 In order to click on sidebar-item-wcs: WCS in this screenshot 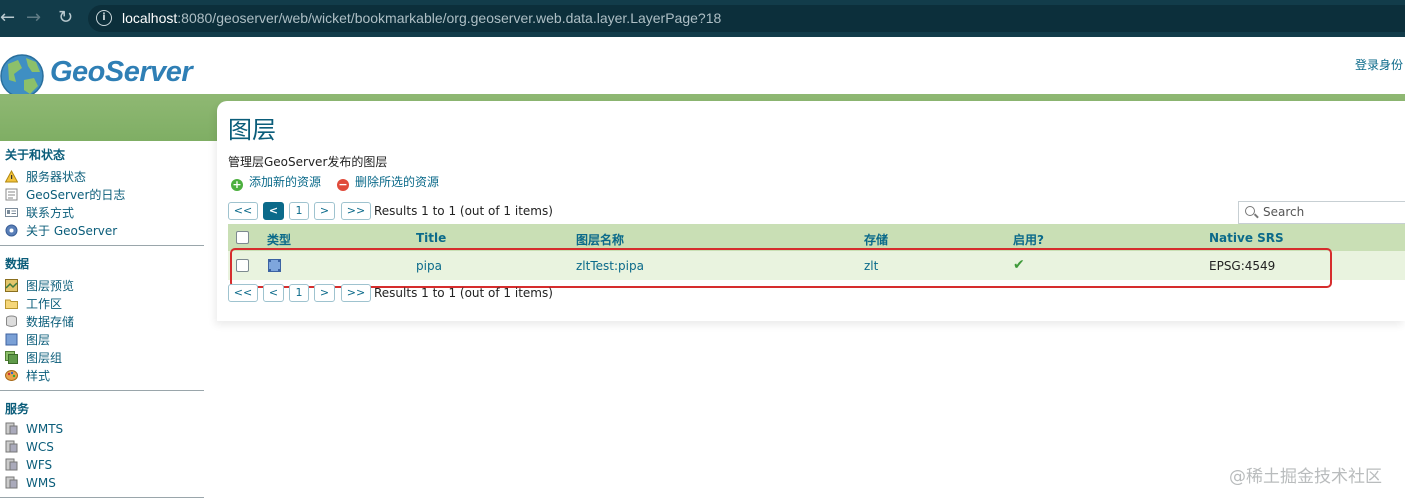, I will do `click(29, 448)`.